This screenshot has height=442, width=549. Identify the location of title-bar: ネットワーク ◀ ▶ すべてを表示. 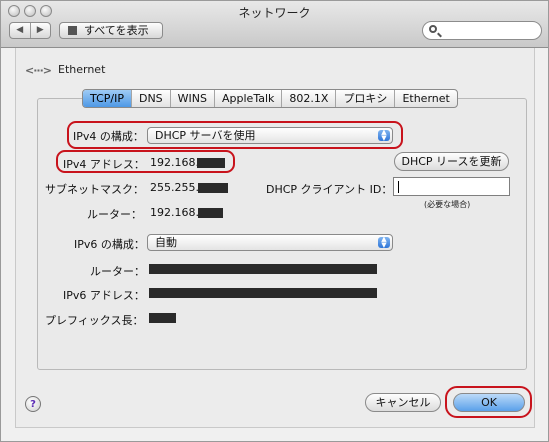
(274, 24).